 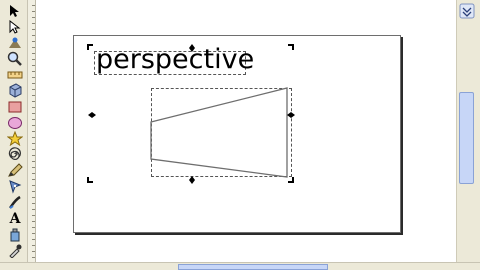 I want to click on selection-bounding-box, so click(x=221, y=132).